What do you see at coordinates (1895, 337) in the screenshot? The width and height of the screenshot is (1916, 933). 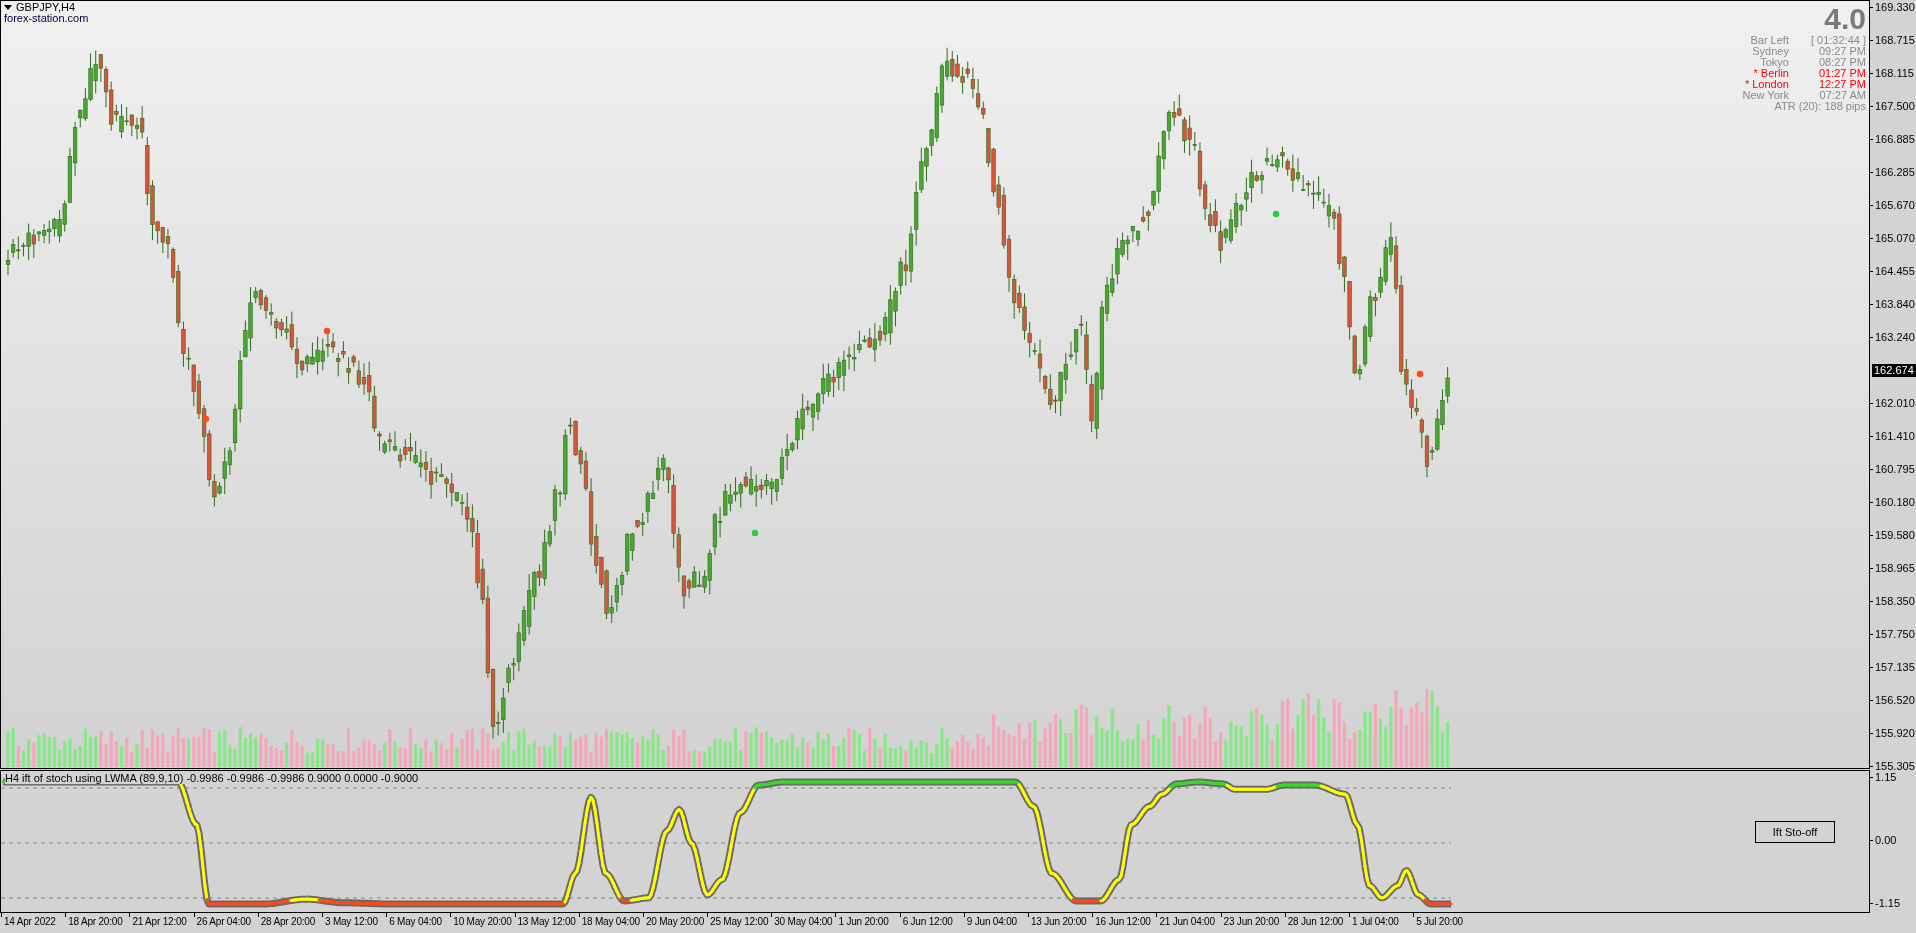 I see `price-label: 163.240` at bounding box center [1895, 337].